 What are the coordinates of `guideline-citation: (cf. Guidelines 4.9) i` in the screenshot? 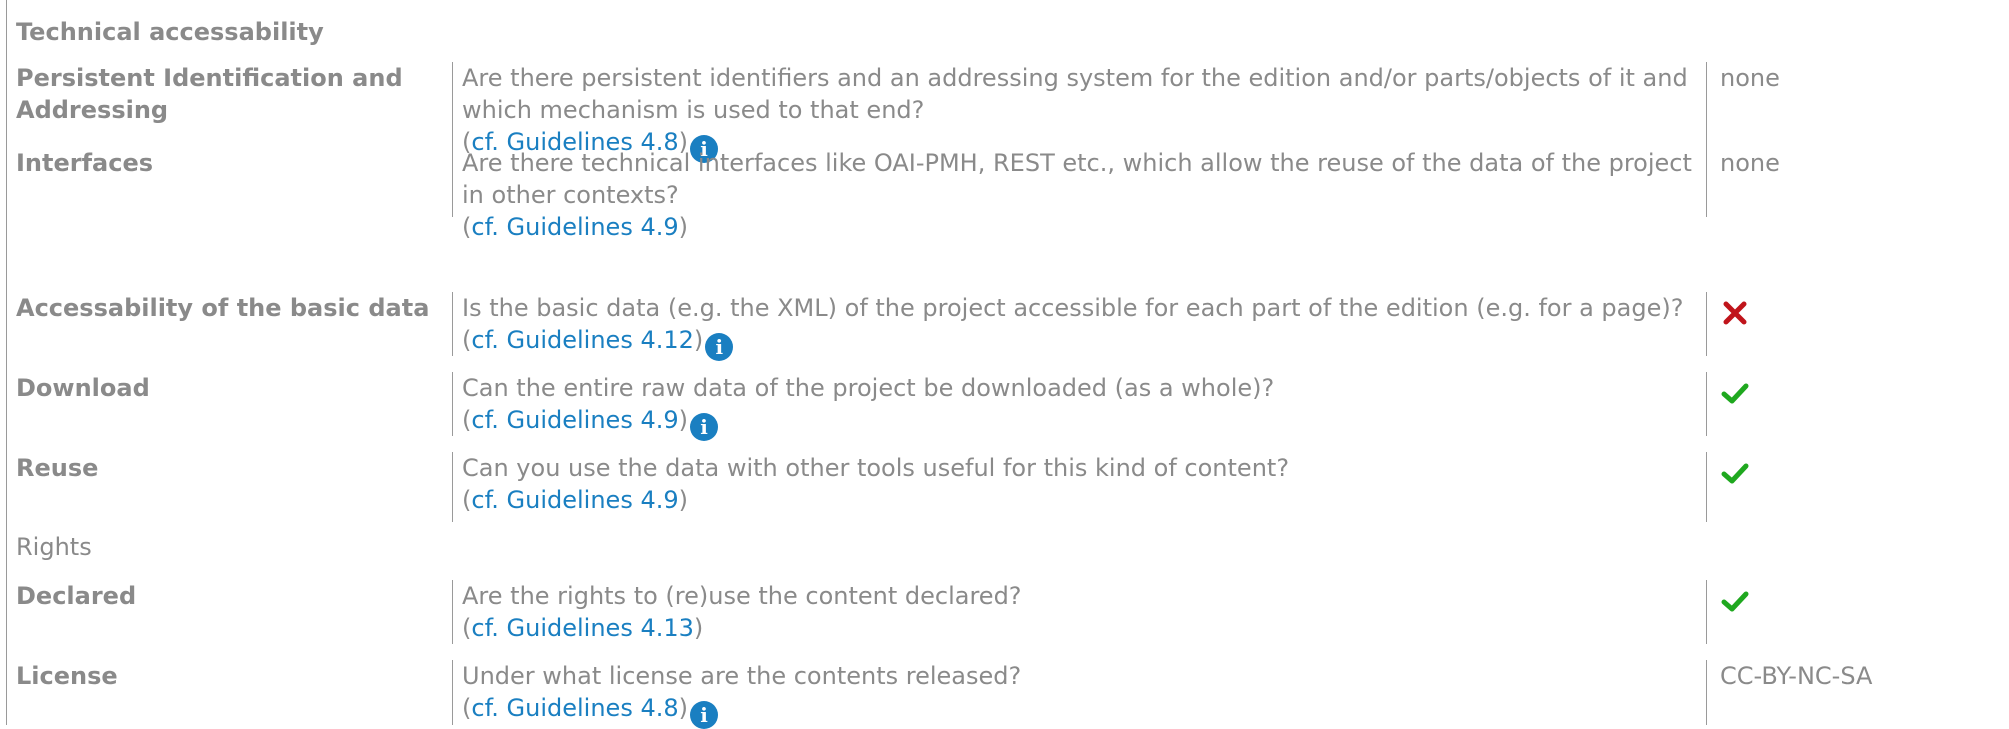 It's located at (590, 423).